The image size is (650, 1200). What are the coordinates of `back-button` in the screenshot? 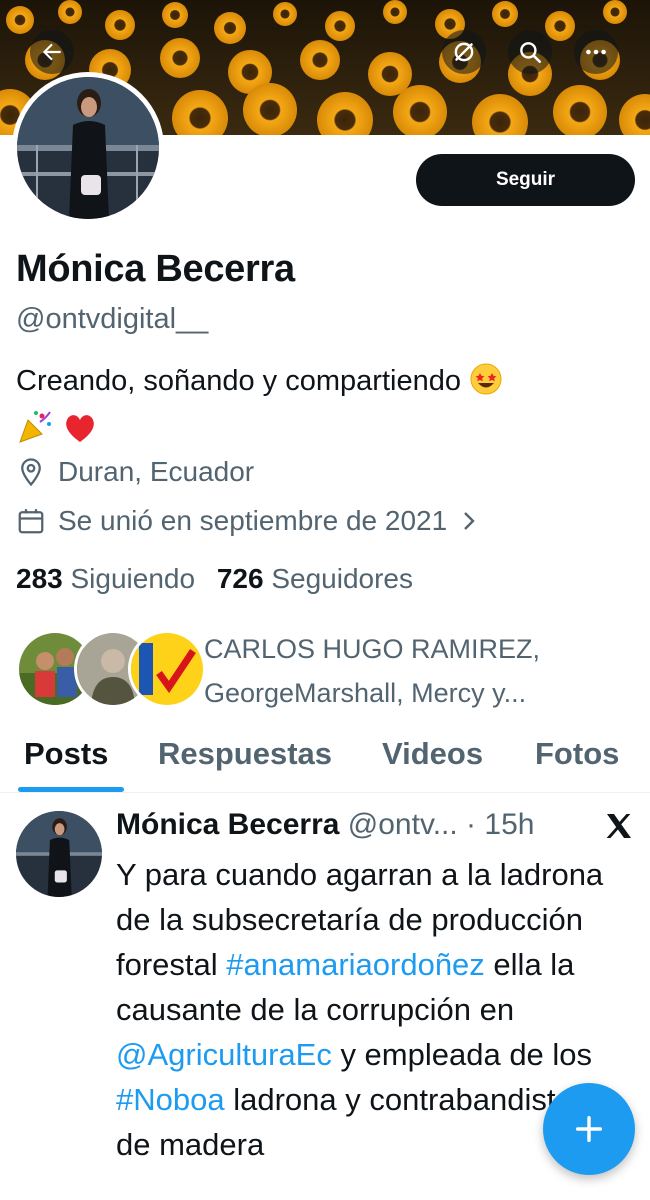 It's located at (52, 52).